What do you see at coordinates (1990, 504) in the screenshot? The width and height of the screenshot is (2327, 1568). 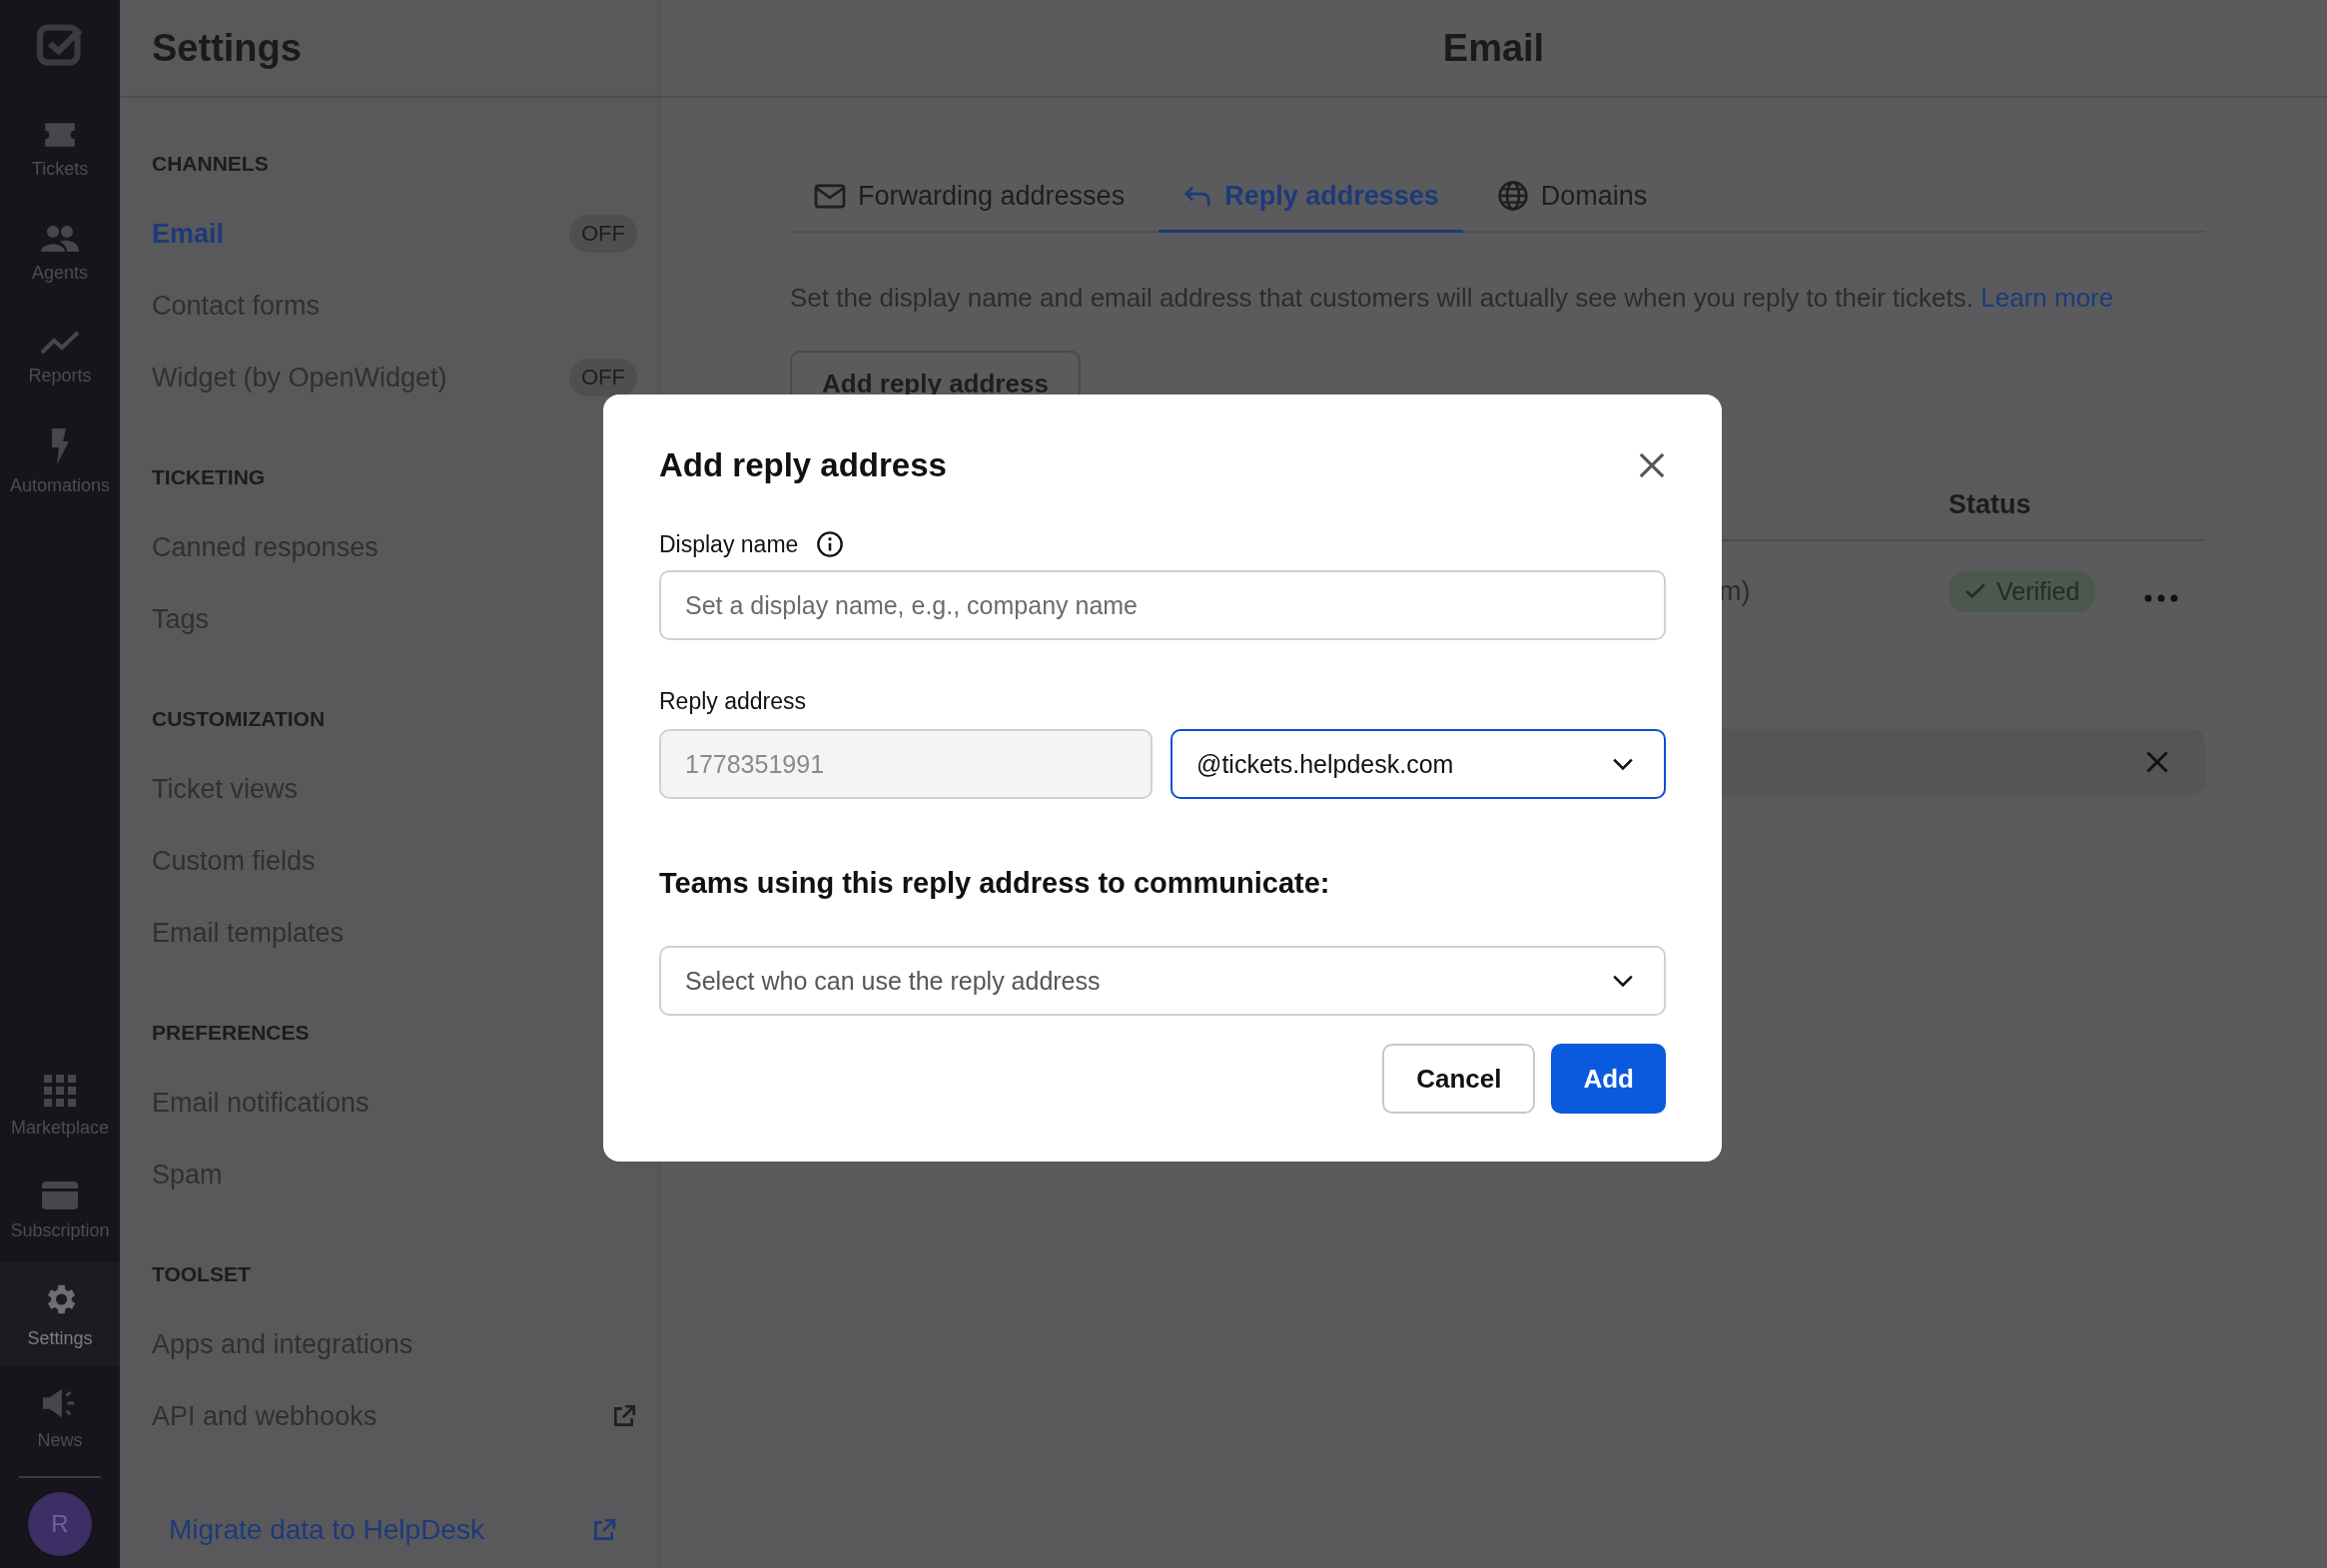 I see `column-header: Status` at bounding box center [1990, 504].